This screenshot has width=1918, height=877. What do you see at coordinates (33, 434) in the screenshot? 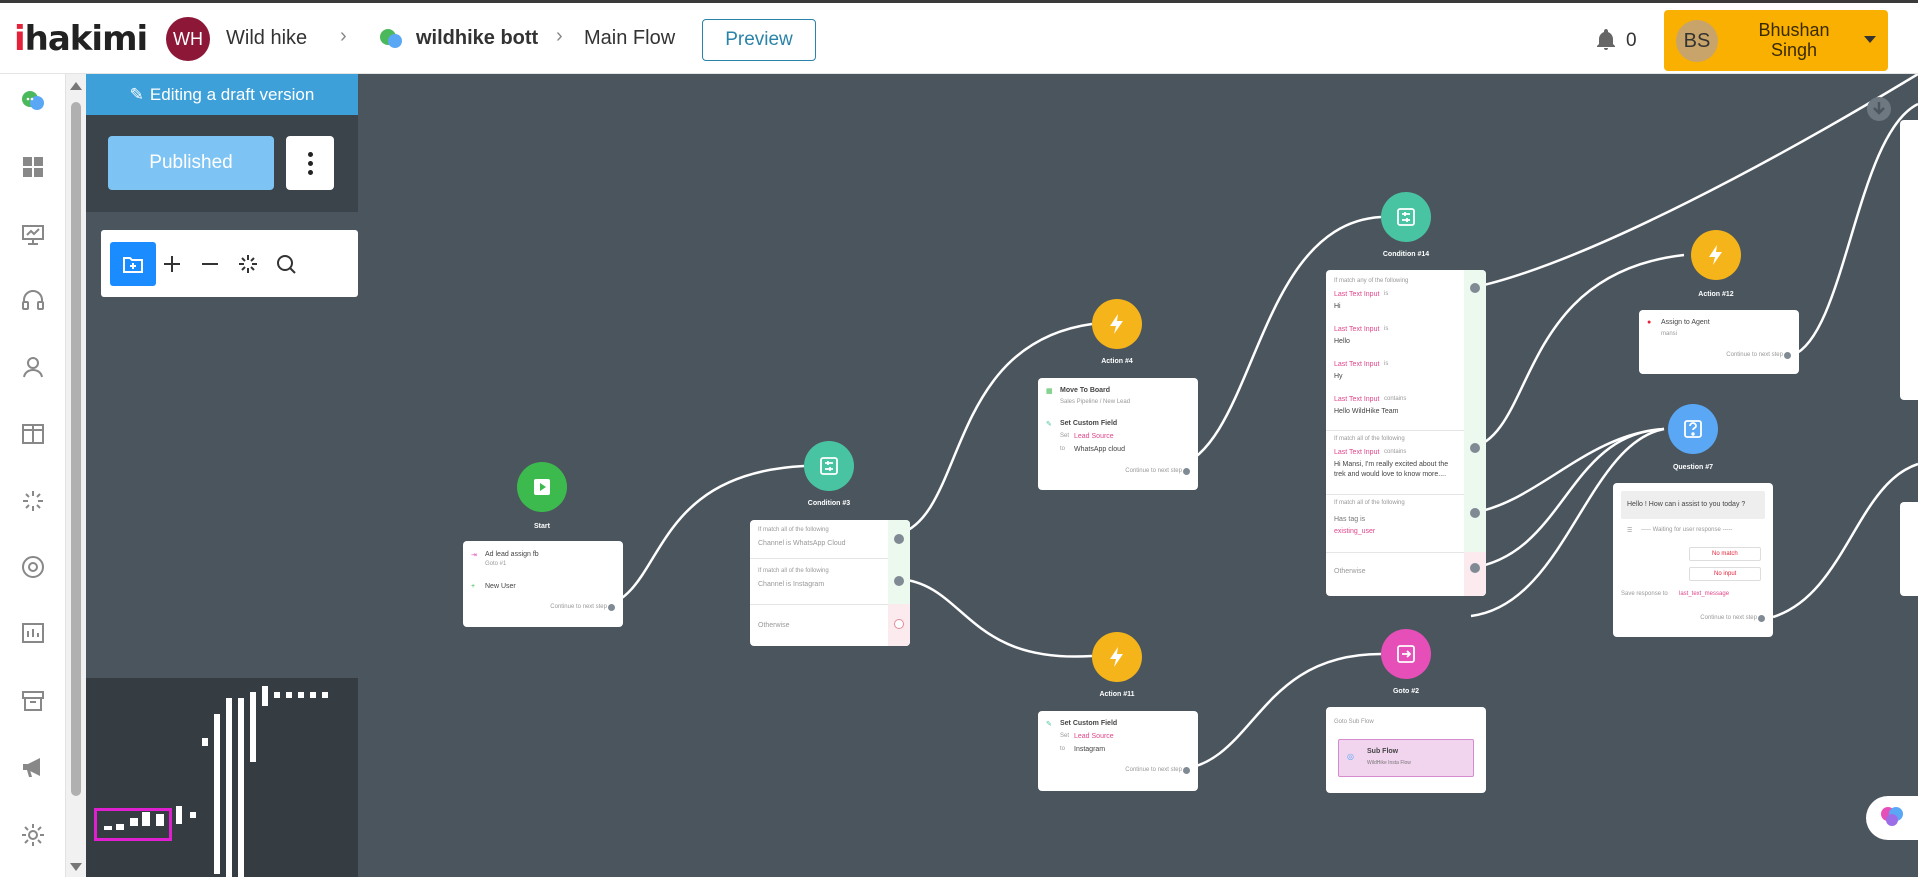
I see `columns-icon` at bounding box center [33, 434].